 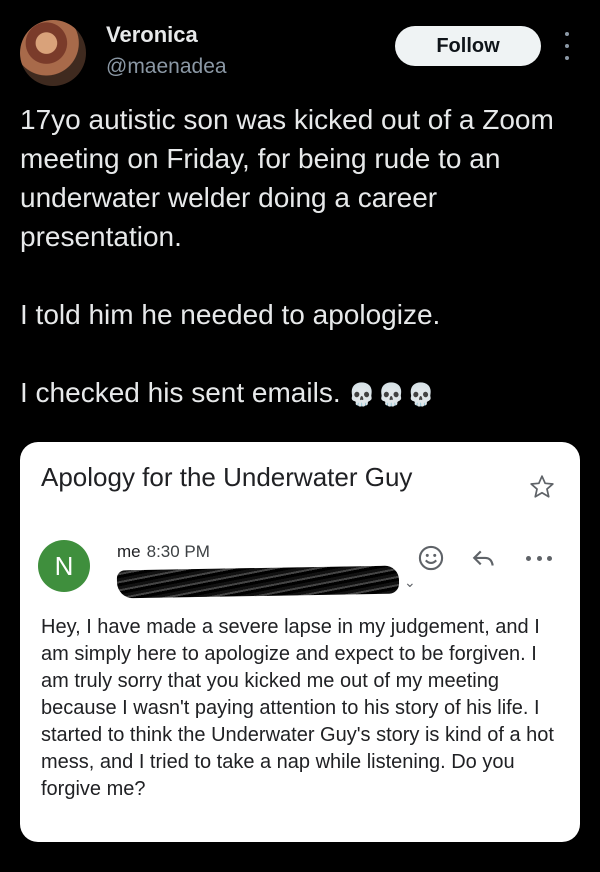 I want to click on email-subject: Apology for the Underwater Guy, so click(x=227, y=477).